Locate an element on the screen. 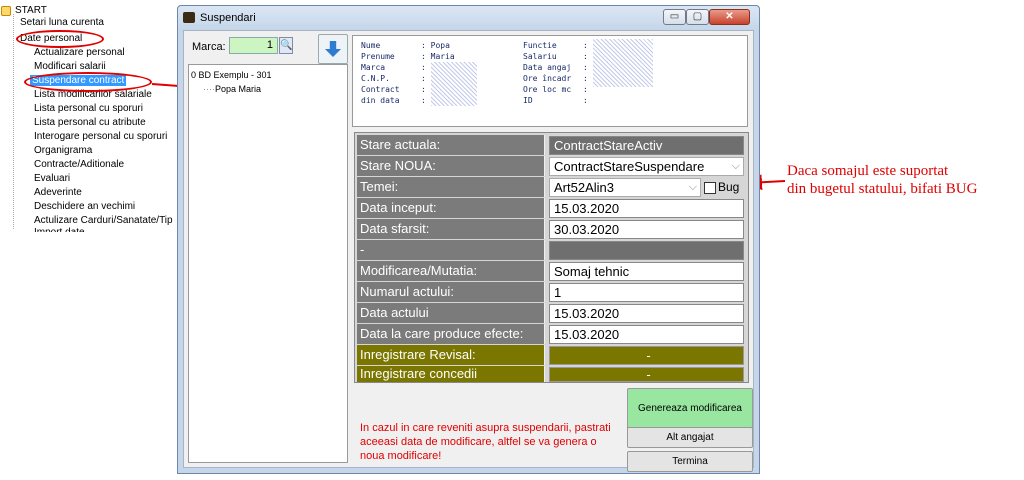 This screenshot has width=1024, height=480. info-salariu: Salariu: is located at coordinates (555, 56).